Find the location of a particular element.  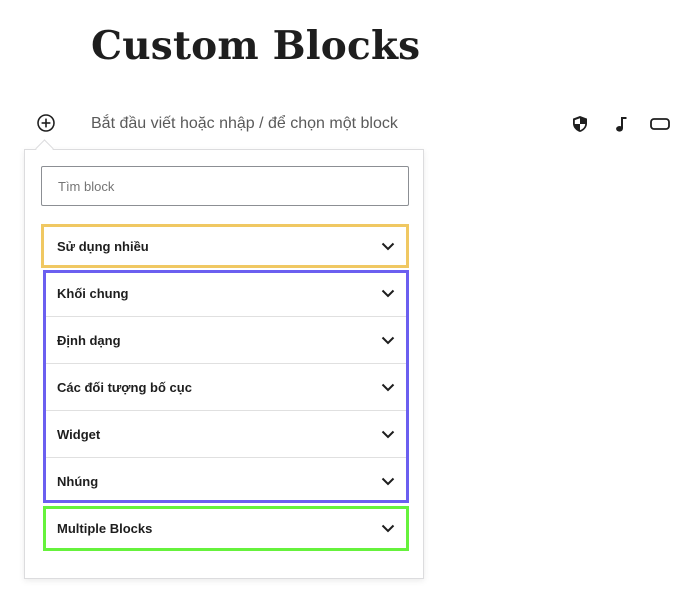

panel-widgets: Widget is located at coordinates (225, 434).